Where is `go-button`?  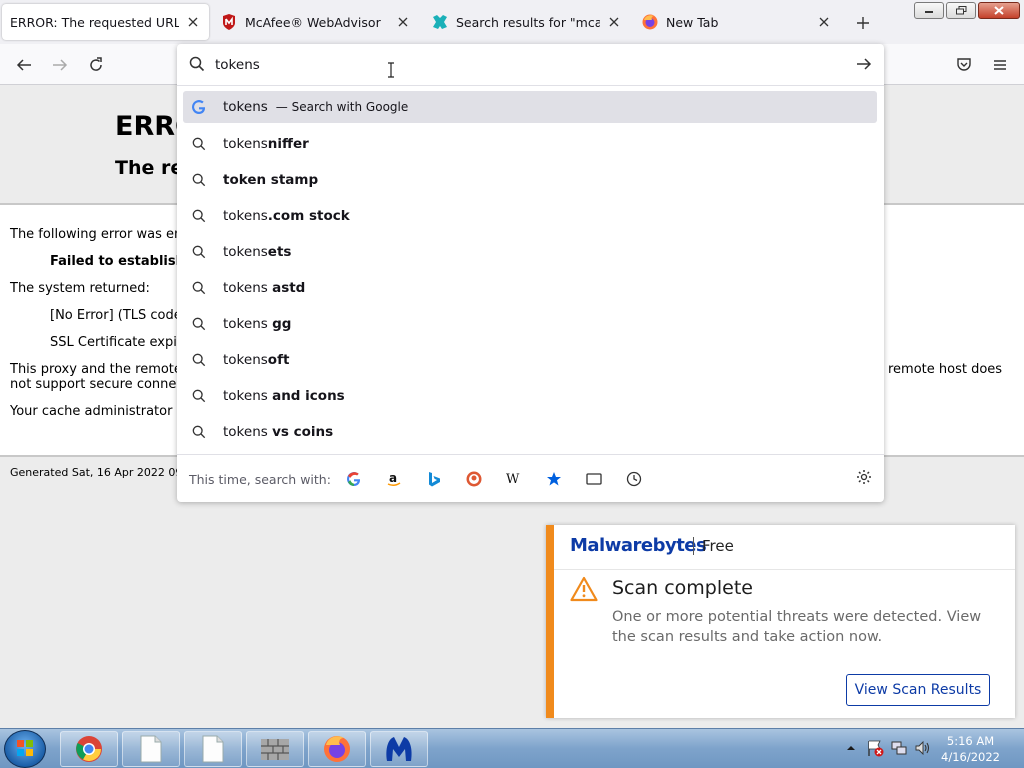 go-button is located at coordinates (864, 66).